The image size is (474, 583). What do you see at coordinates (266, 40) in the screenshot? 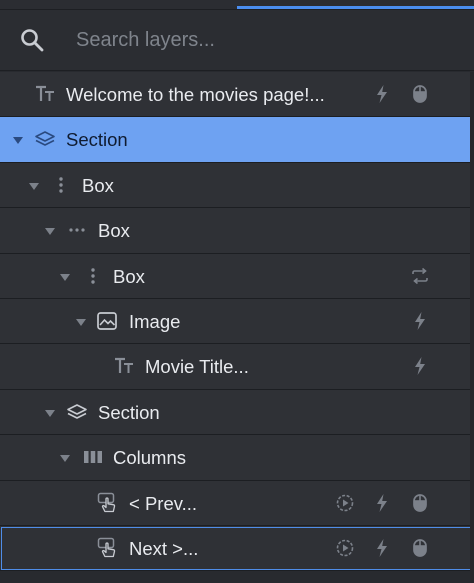
I see `search-input` at bounding box center [266, 40].